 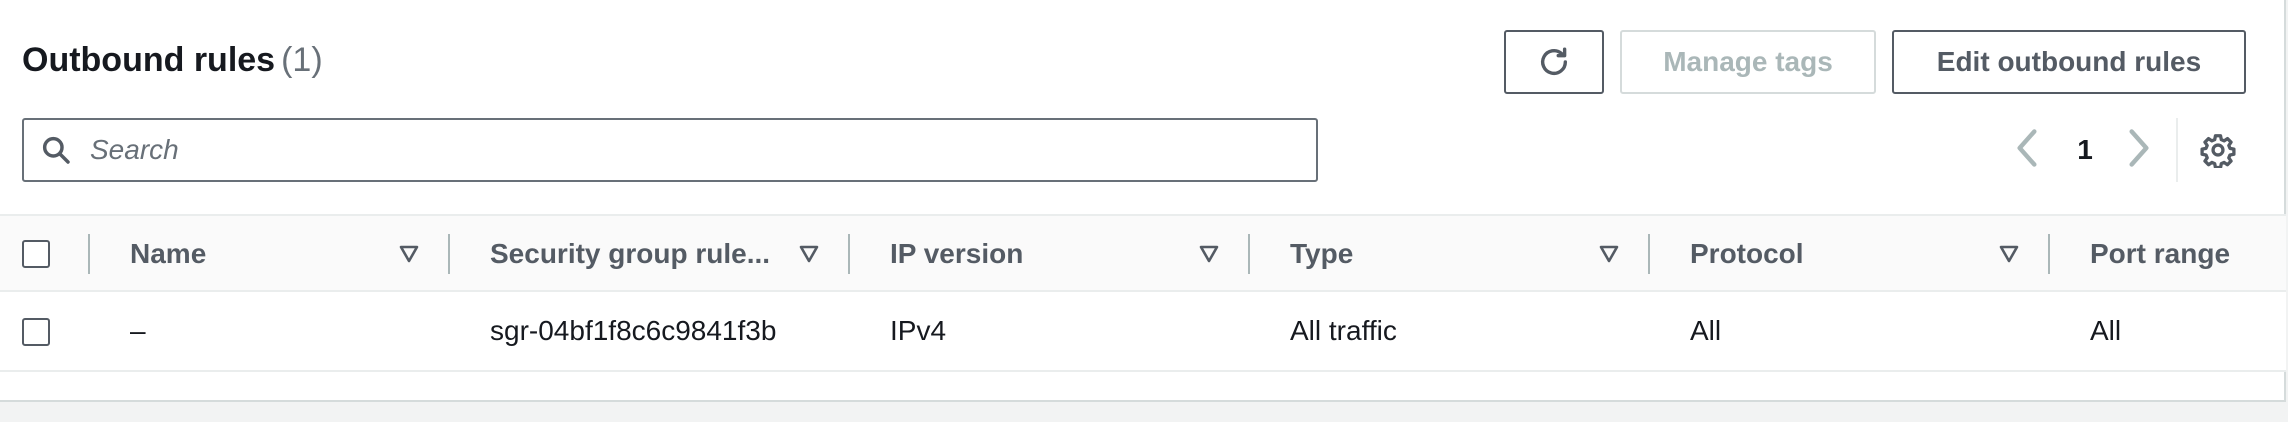 I want to click on refresh-button, so click(x=1554, y=62).